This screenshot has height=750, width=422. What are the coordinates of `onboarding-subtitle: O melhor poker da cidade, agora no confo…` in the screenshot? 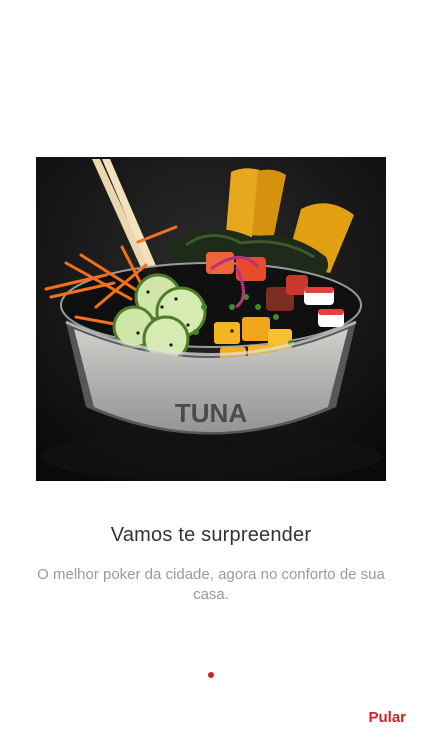 It's located at (211, 584).